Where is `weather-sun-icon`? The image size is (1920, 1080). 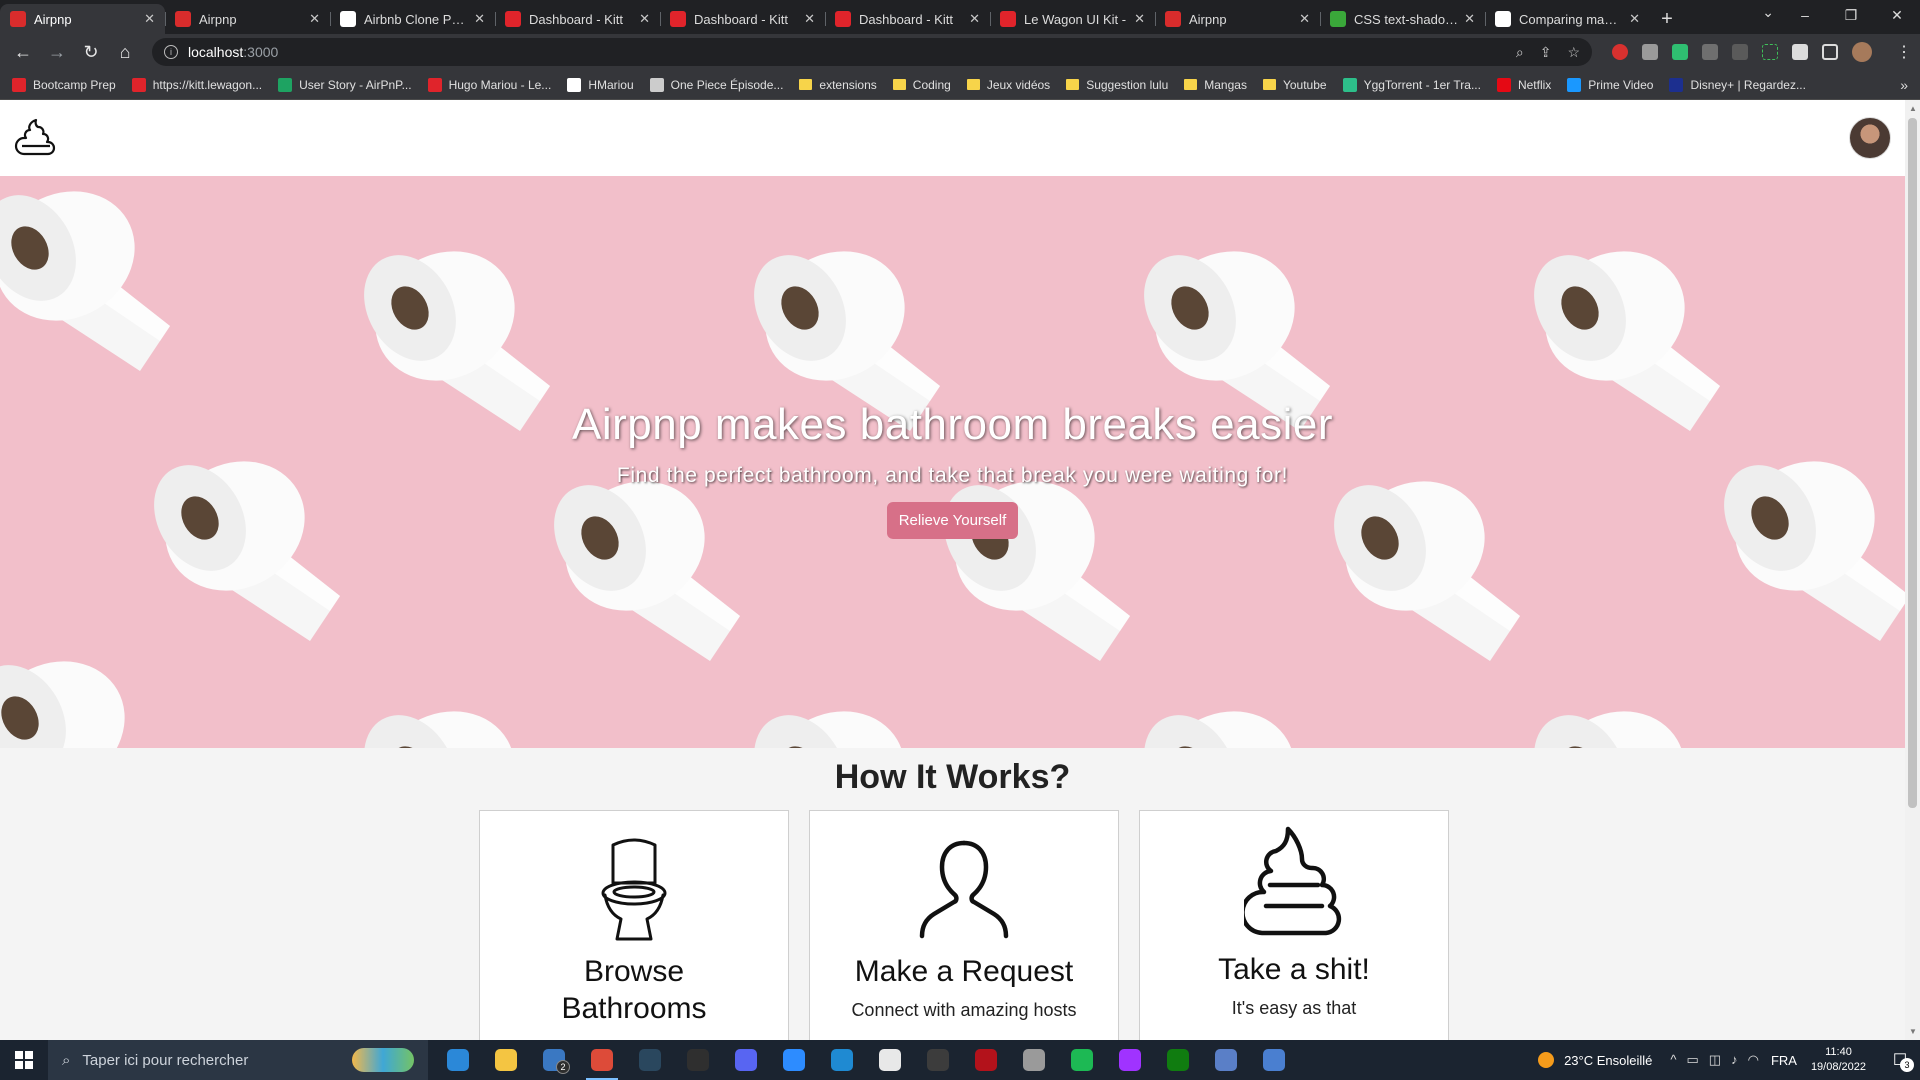
weather-sun-icon is located at coordinates (1546, 1060).